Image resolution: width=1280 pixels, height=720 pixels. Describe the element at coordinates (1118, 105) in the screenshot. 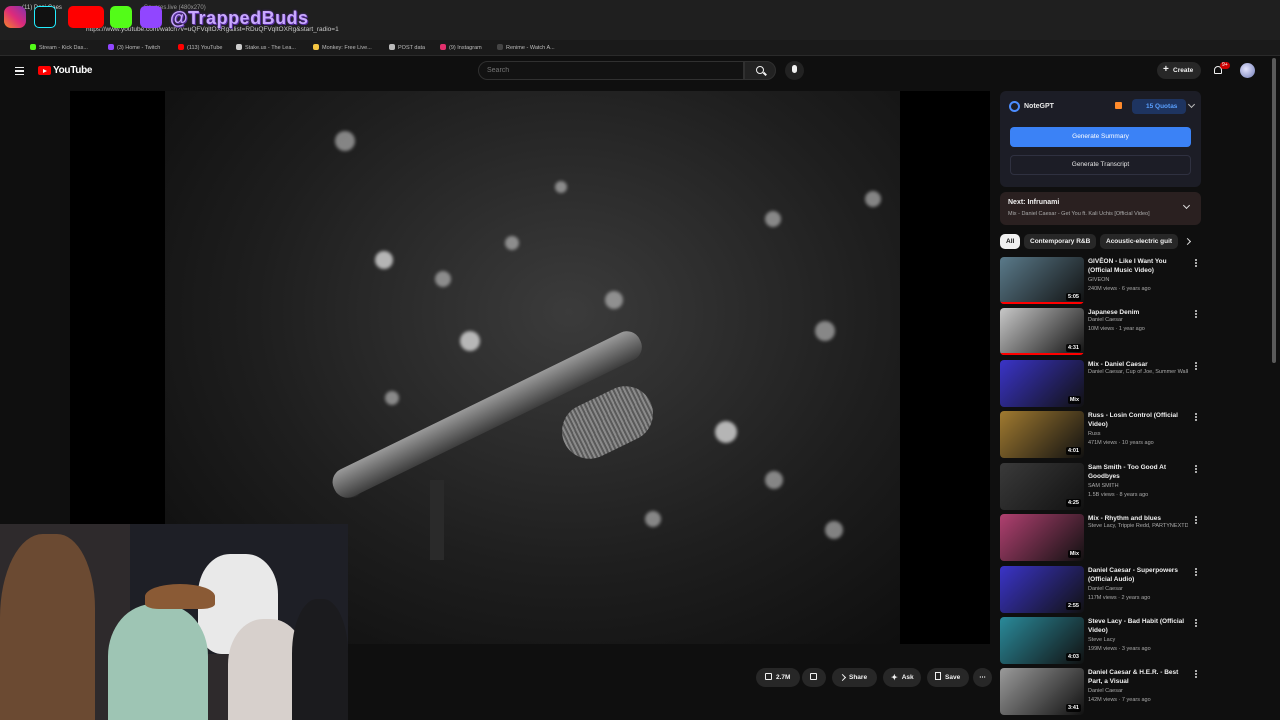

I see `gift-icon` at that location.